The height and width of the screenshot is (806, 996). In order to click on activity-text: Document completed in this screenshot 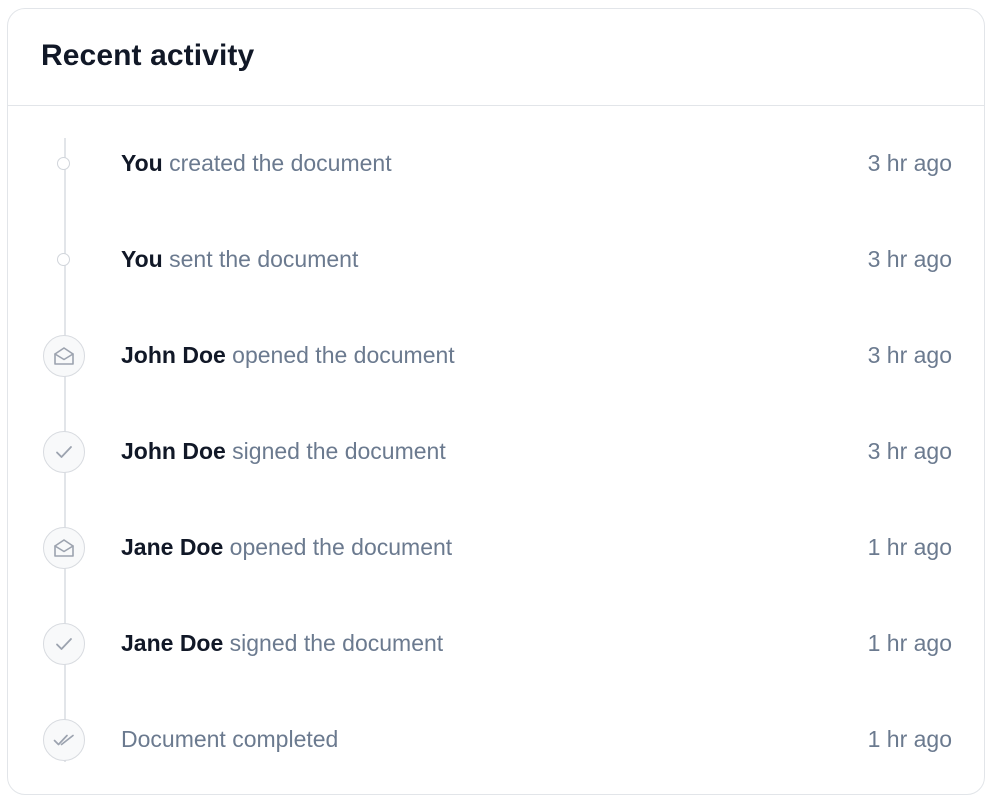, I will do `click(229, 739)`.